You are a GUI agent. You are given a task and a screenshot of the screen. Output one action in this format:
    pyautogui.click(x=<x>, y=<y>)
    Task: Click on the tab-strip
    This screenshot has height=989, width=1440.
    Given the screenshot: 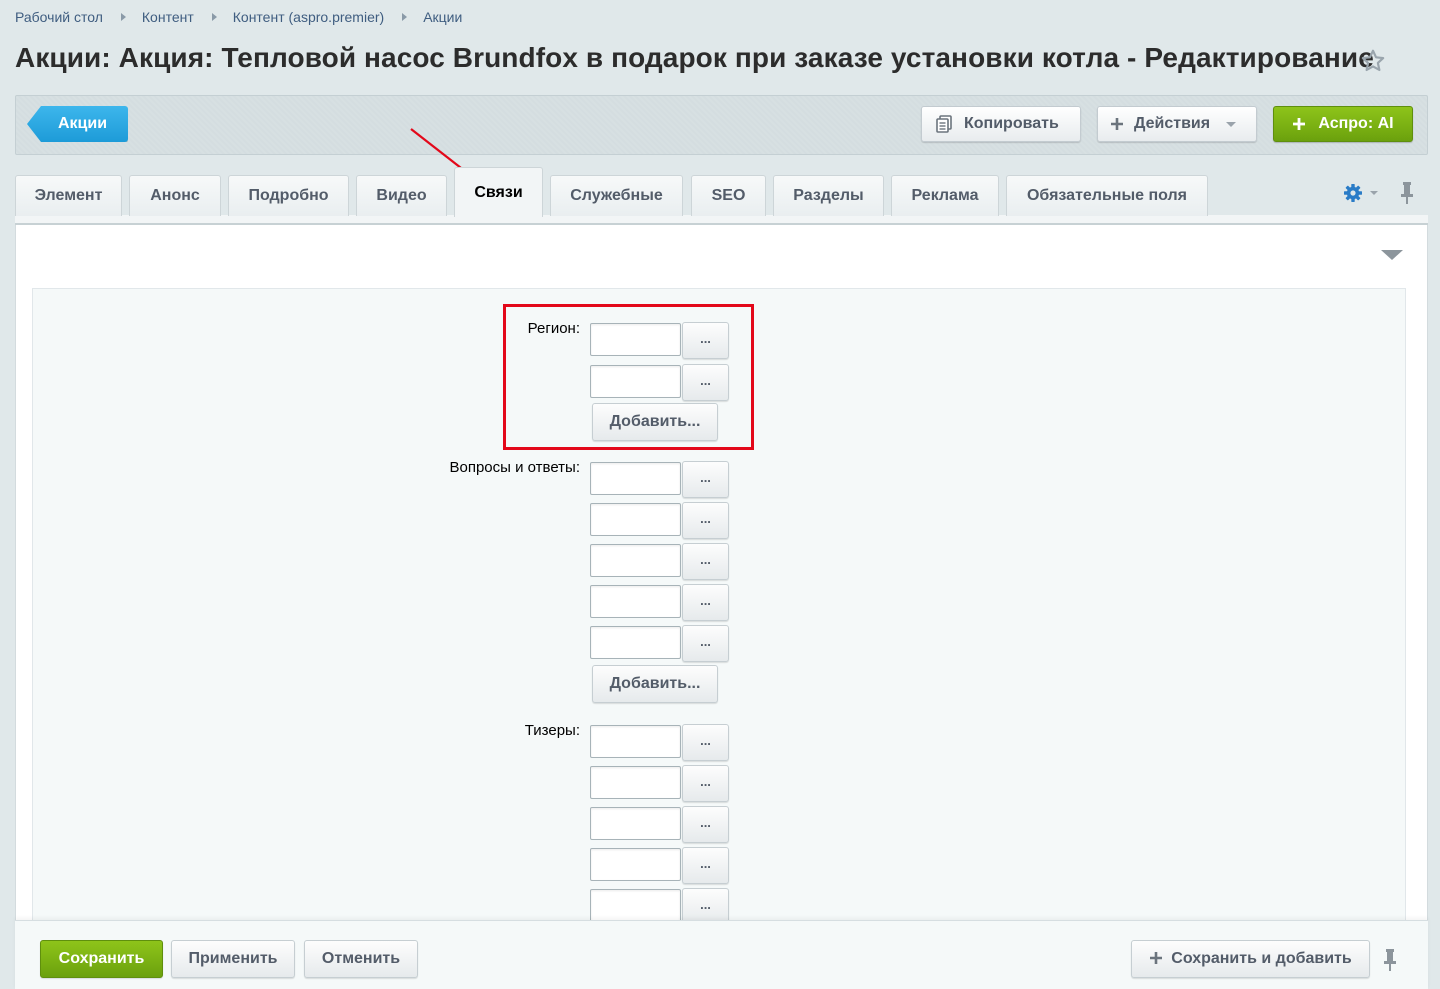 What is the action you would take?
    pyautogui.click(x=721, y=220)
    